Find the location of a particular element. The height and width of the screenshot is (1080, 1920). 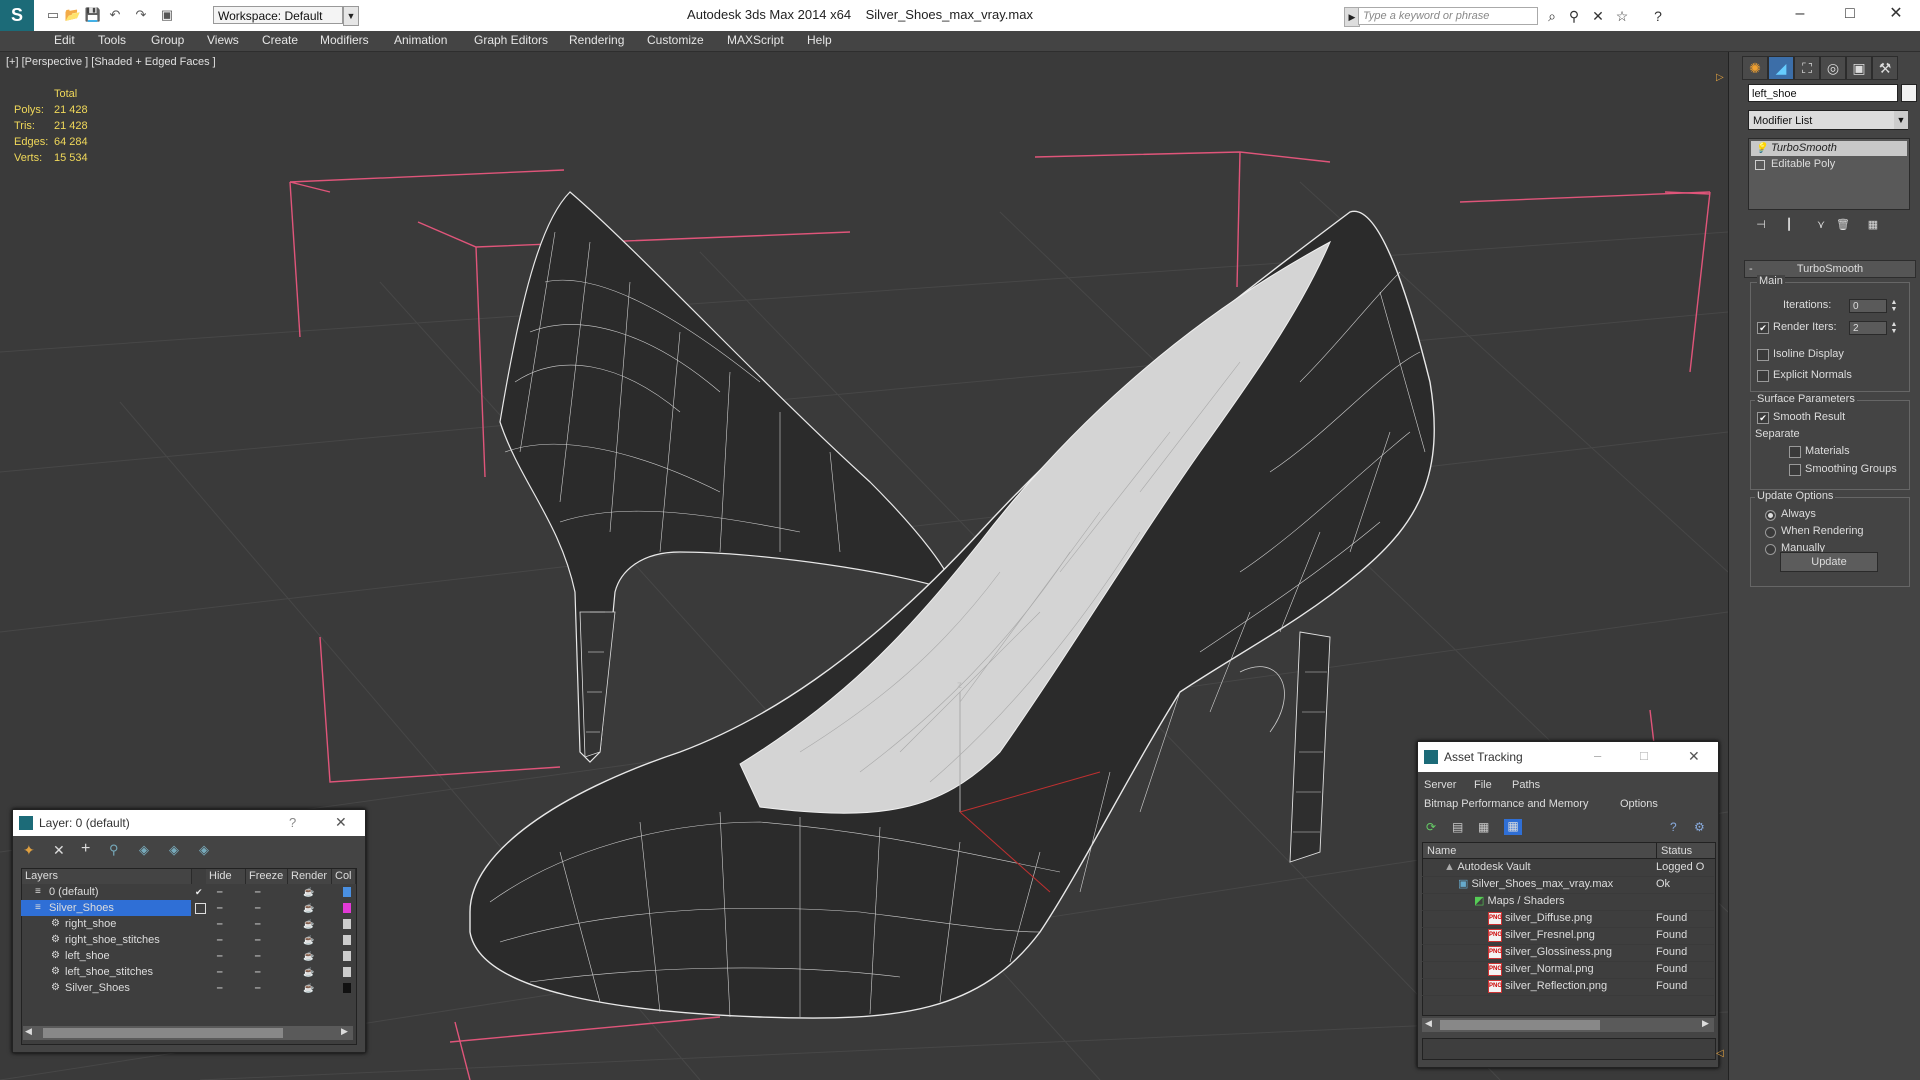

open-file-icon: 📂 is located at coordinates (73, 15).